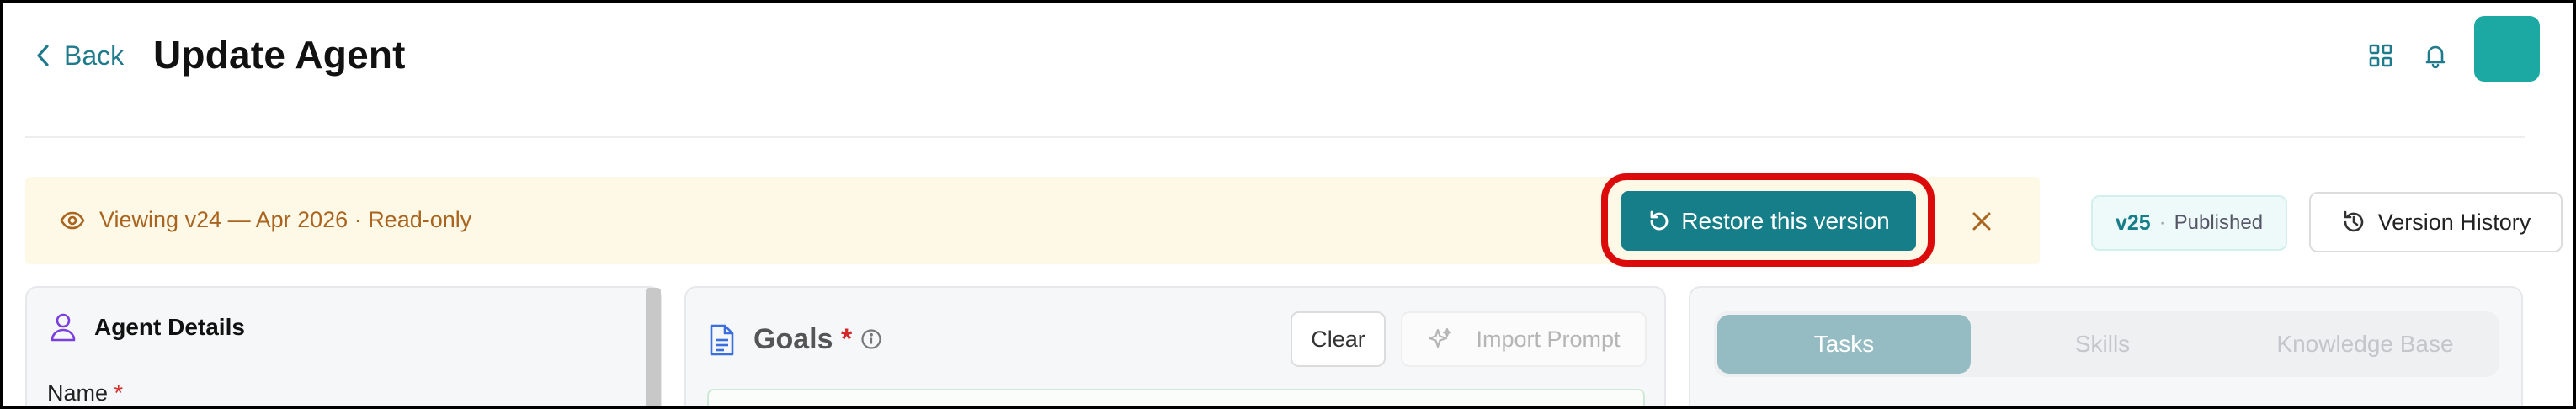 The height and width of the screenshot is (409, 2576). What do you see at coordinates (280, 55) in the screenshot?
I see `page-title: Update Agent` at bounding box center [280, 55].